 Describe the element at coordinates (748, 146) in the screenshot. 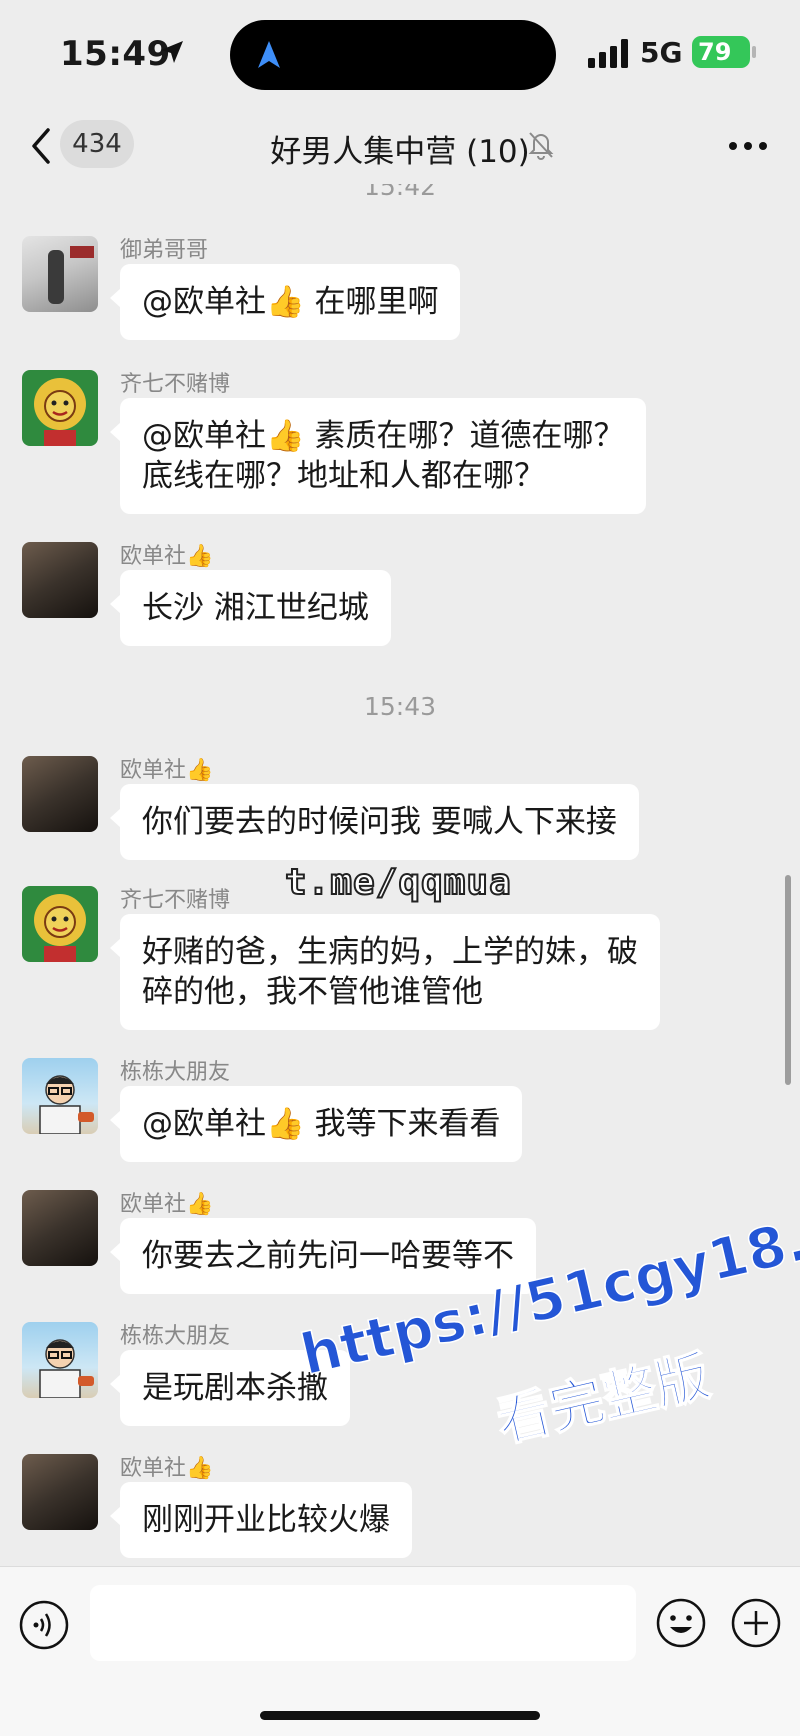

I see `more-options-icon` at that location.